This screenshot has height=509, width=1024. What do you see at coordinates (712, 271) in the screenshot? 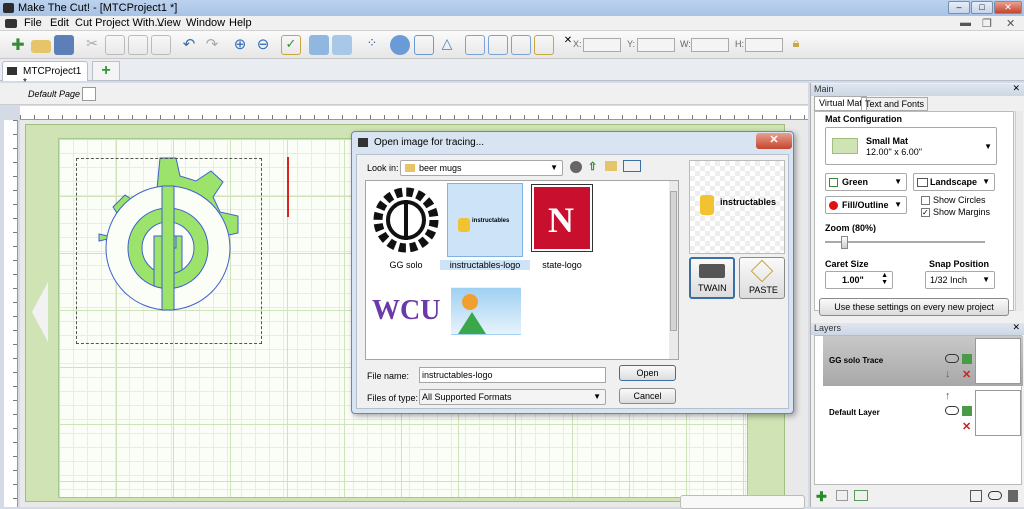
I see `scanner-icon` at bounding box center [712, 271].